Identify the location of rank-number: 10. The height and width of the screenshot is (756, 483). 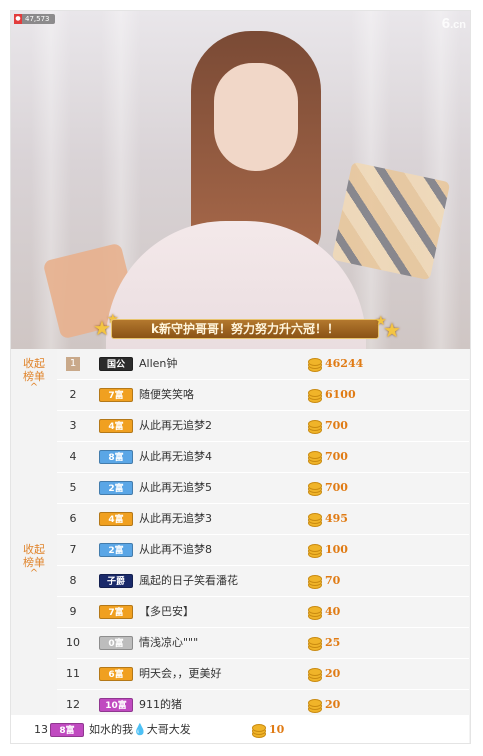
(73, 642).